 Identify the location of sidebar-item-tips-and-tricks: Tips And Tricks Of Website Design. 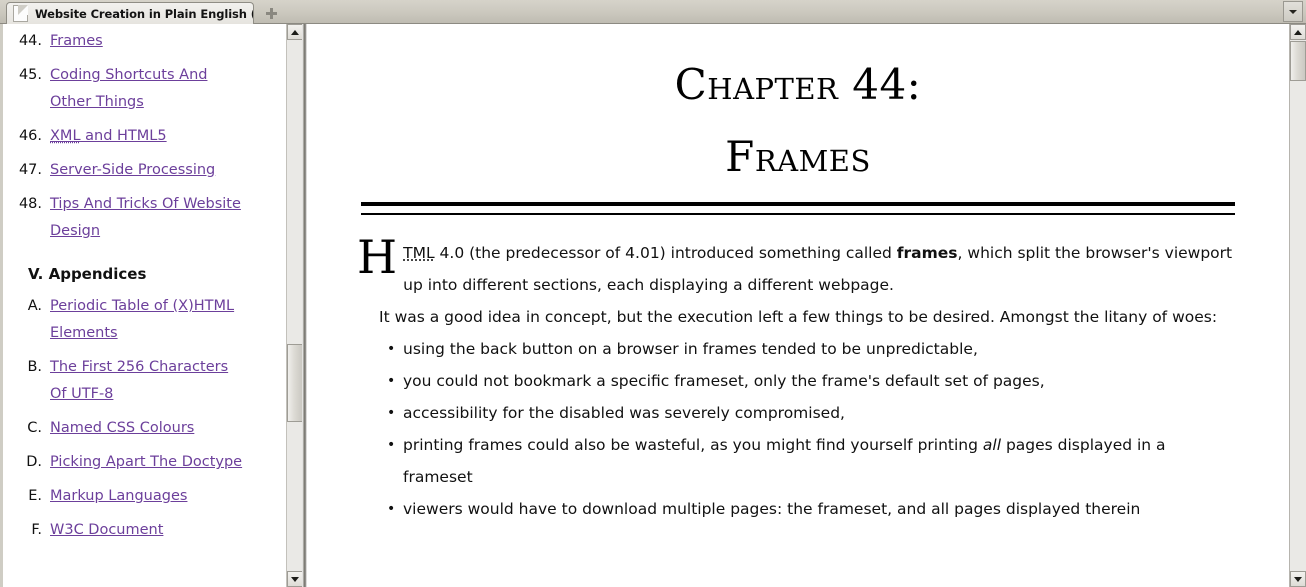
(147, 218).